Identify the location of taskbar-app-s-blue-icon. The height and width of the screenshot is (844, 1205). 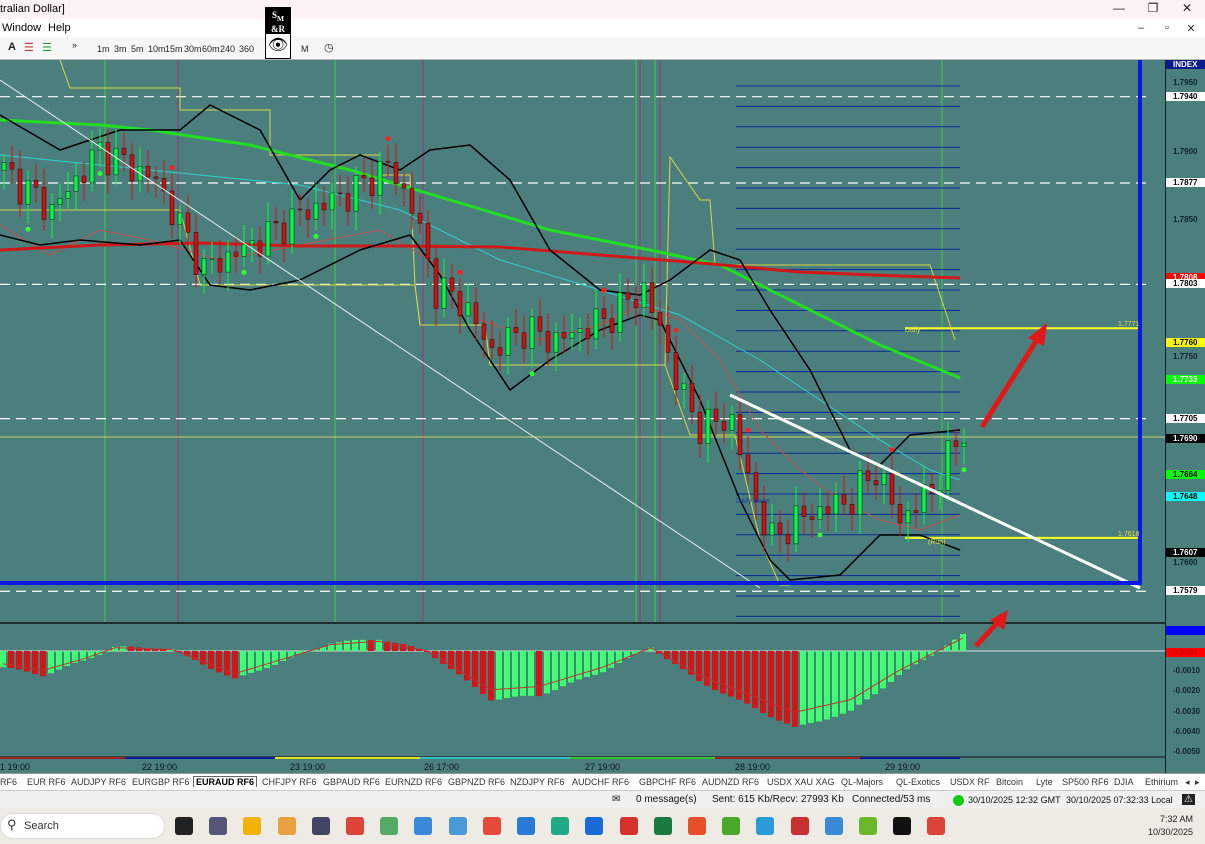
(526, 826).